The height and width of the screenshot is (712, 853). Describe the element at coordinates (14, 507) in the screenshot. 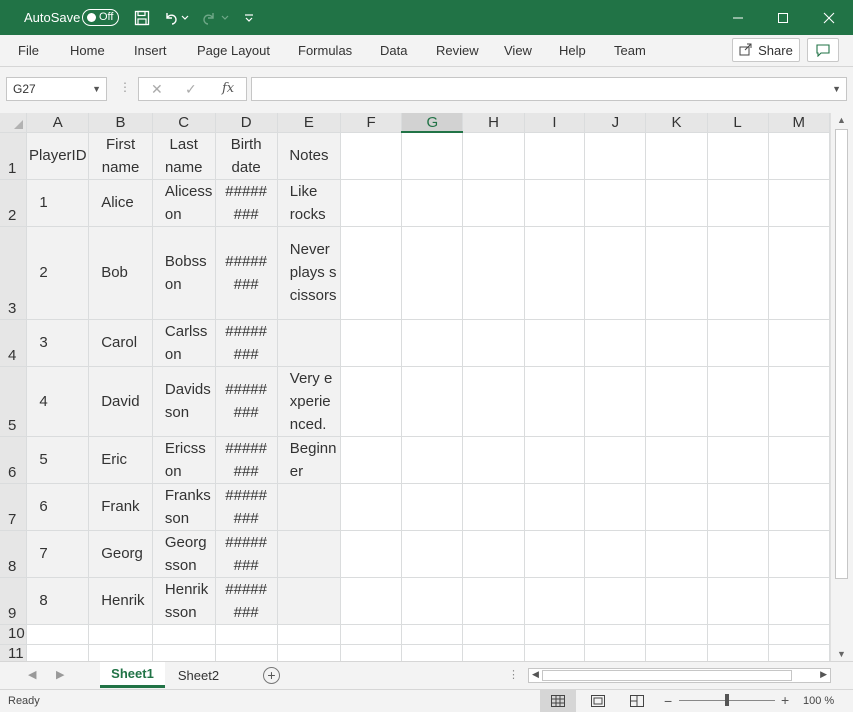

I see `row-header: 7` at that location.